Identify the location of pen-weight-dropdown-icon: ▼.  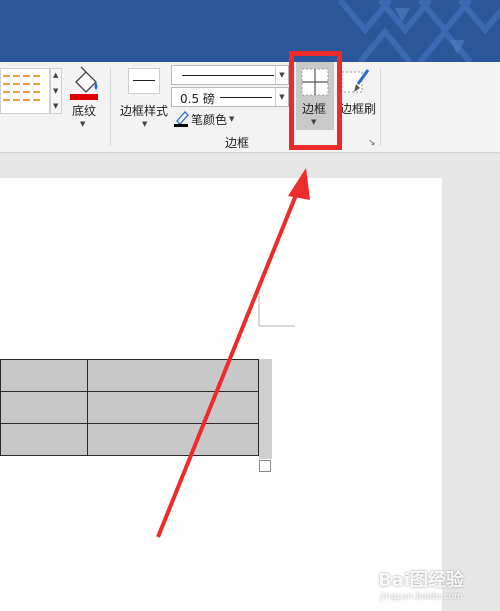
(281, 97).